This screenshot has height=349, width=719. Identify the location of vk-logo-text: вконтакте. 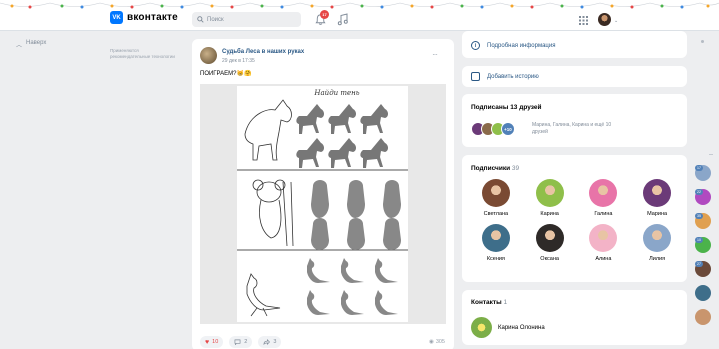
(152, 17).